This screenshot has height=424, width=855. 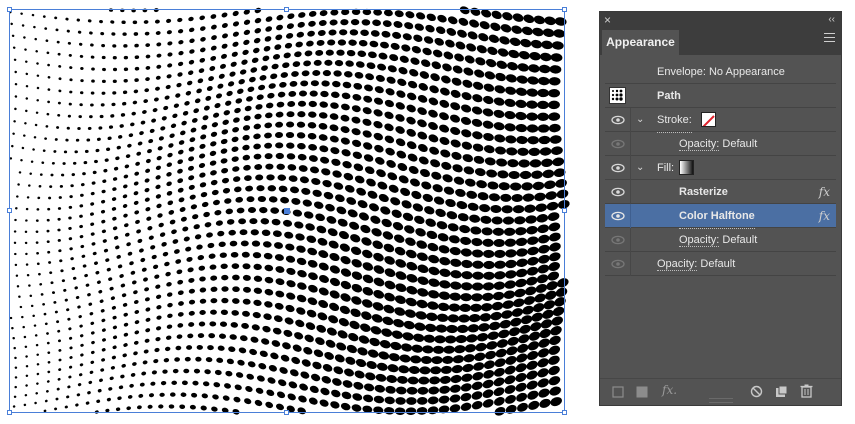 I want to click on envelope-row: Envelope: No Appearance, so click(x=720, y=72).